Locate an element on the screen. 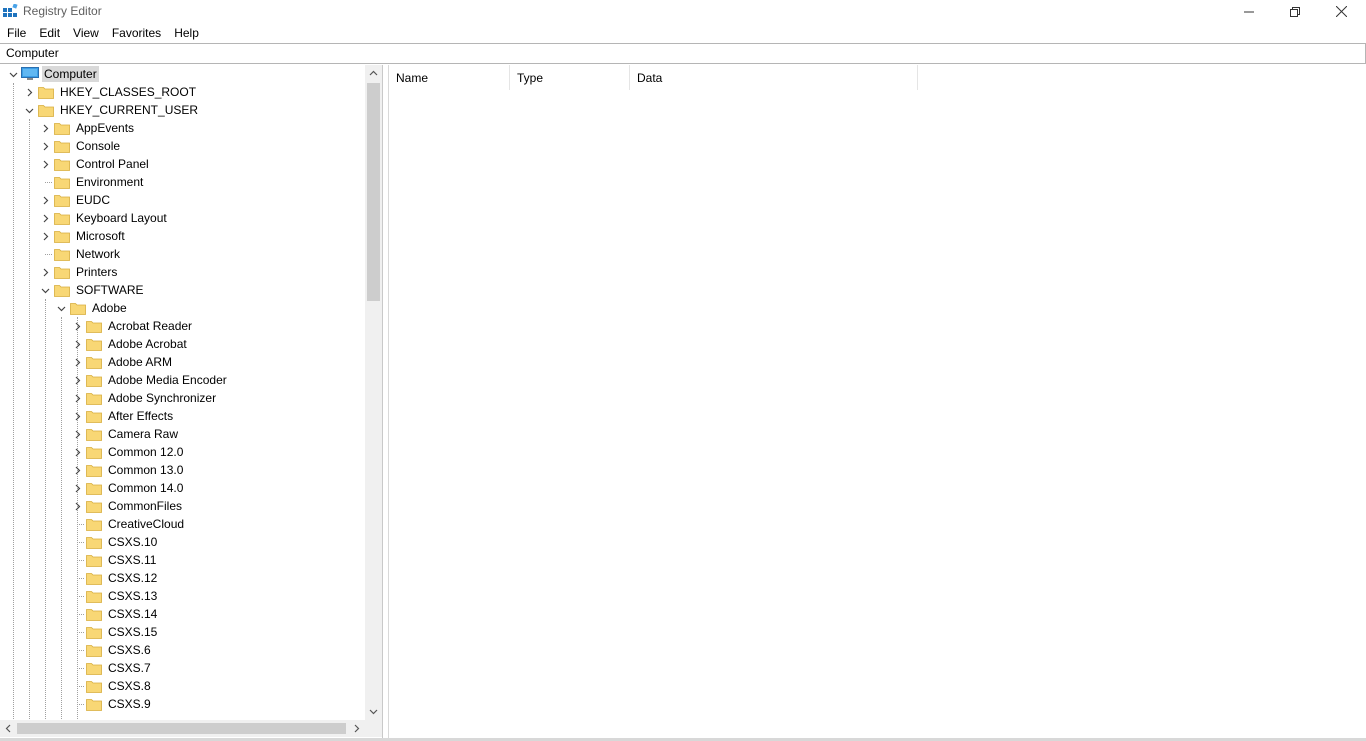  tree-vertical-scrollbar is located at coordinates (373, 392).